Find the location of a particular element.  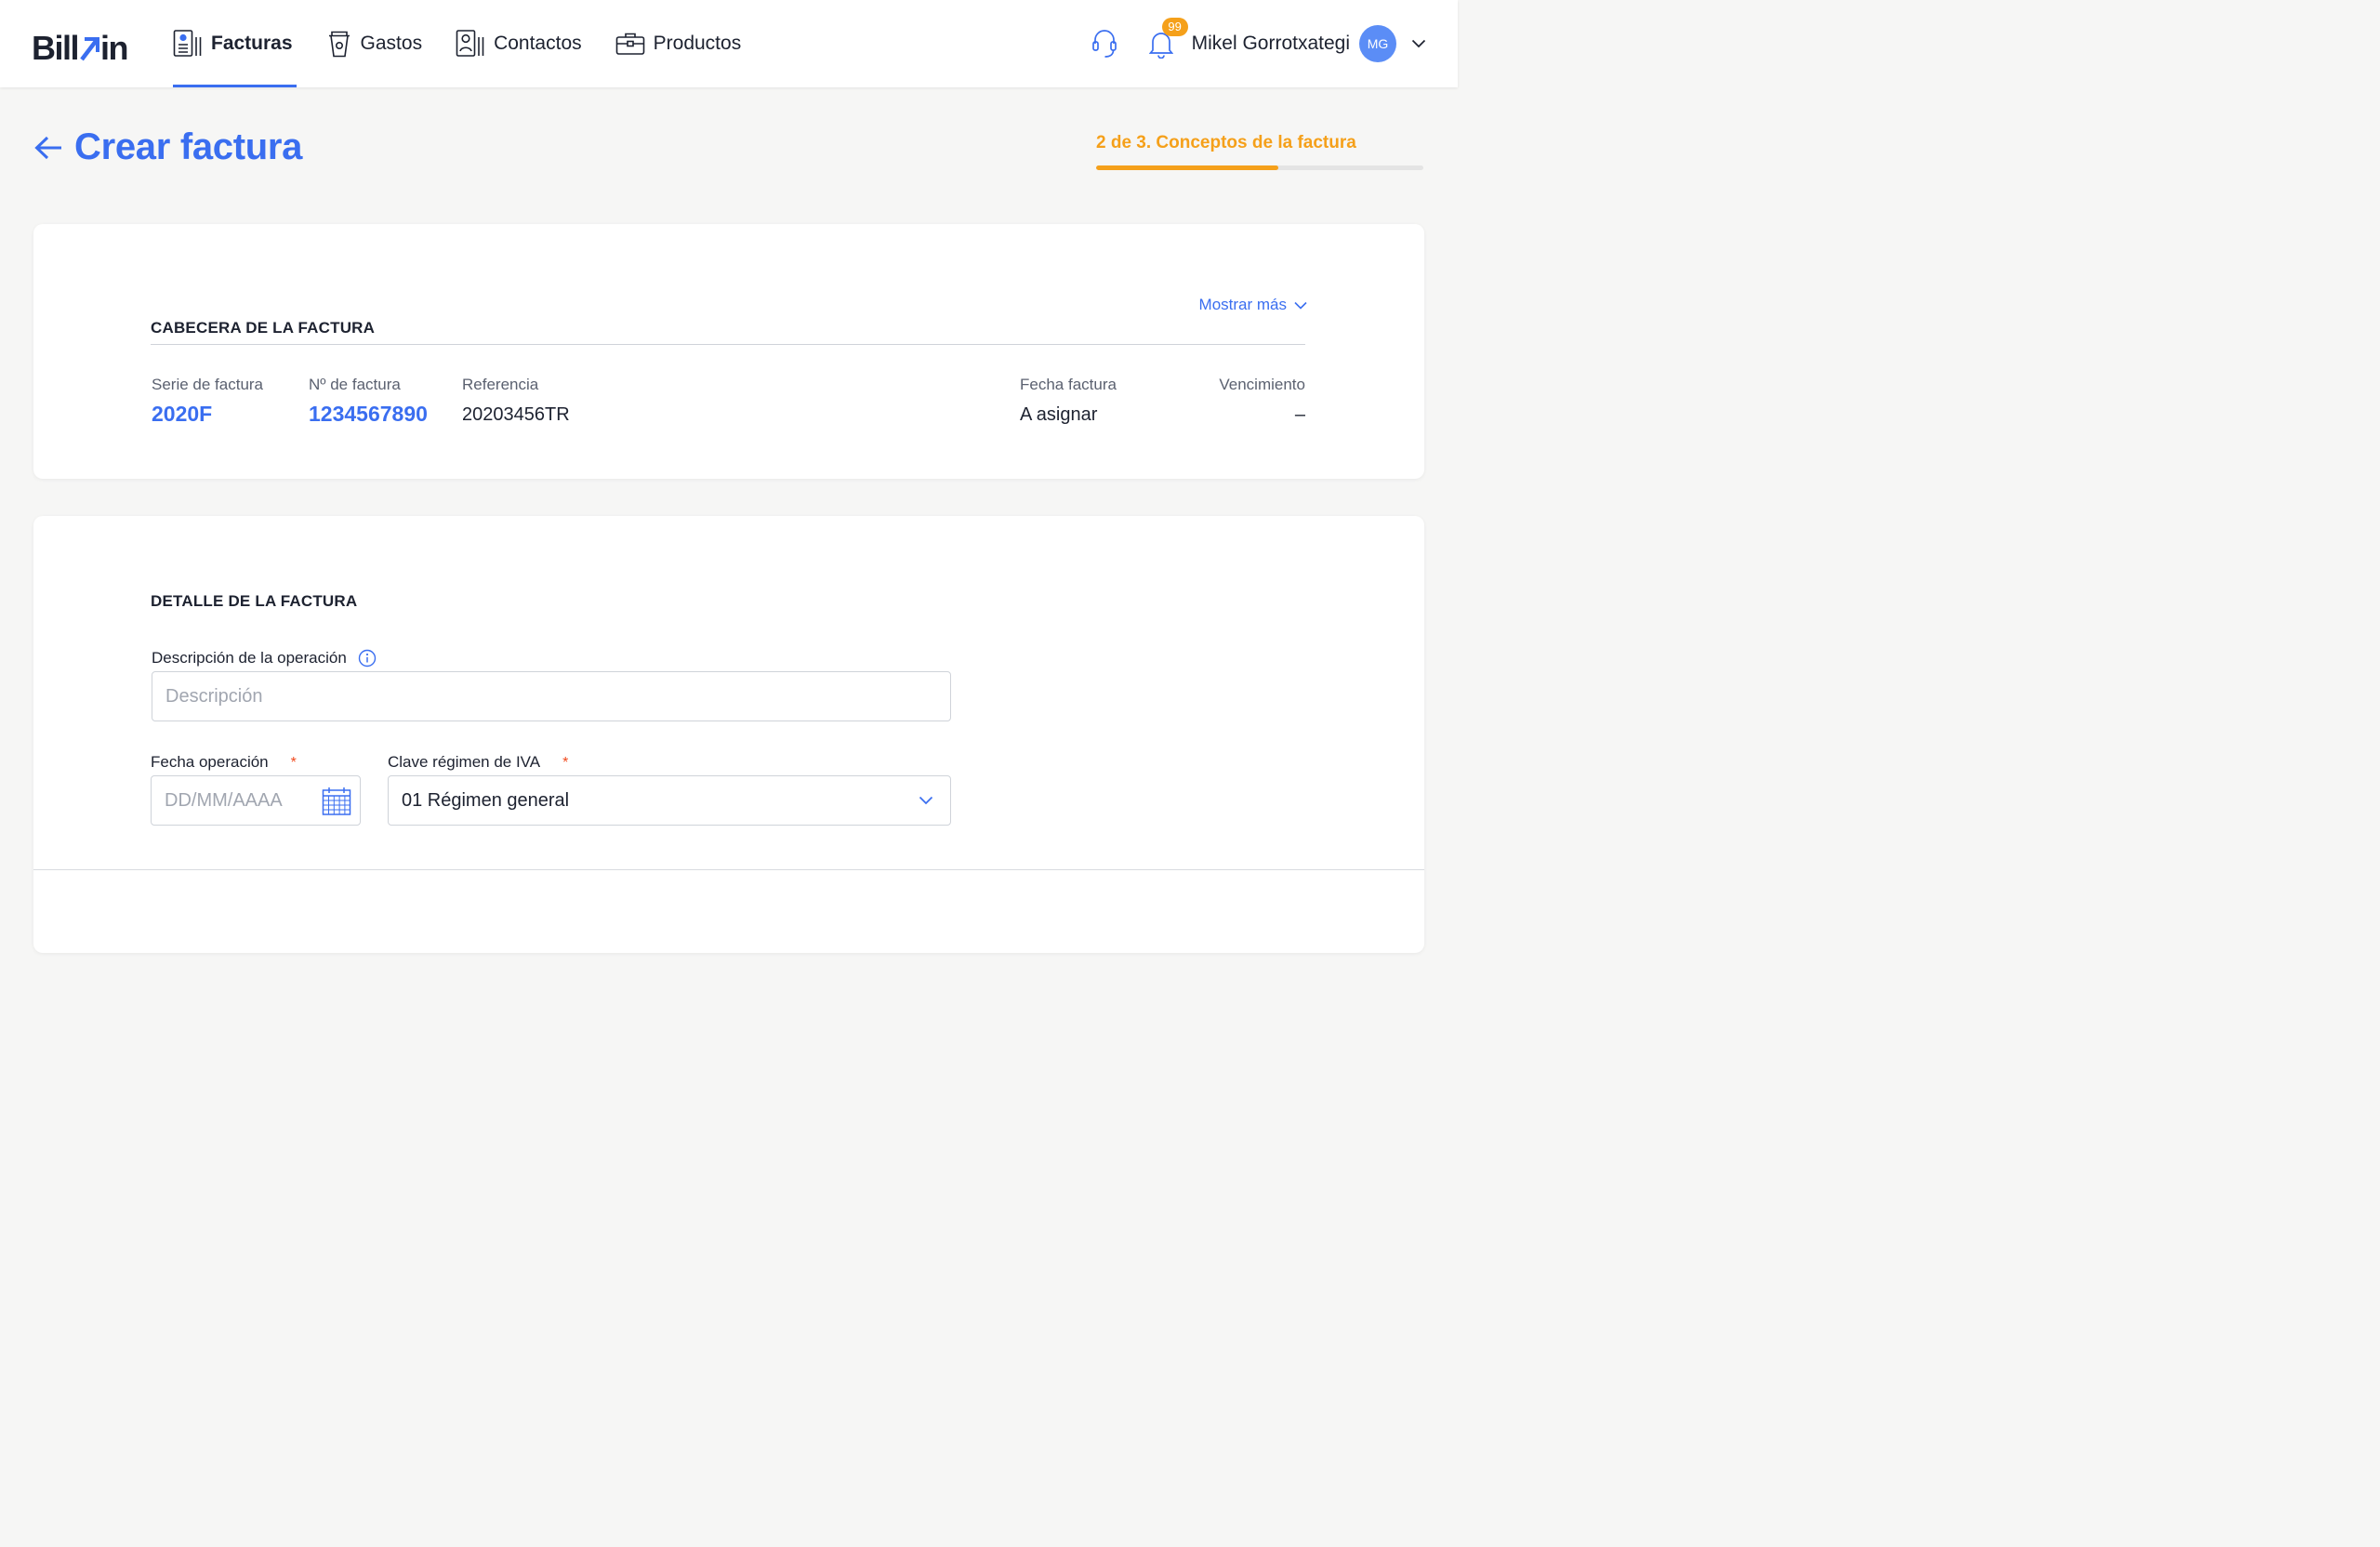

logo-arrow-icon is located at coordinates (89, 48).